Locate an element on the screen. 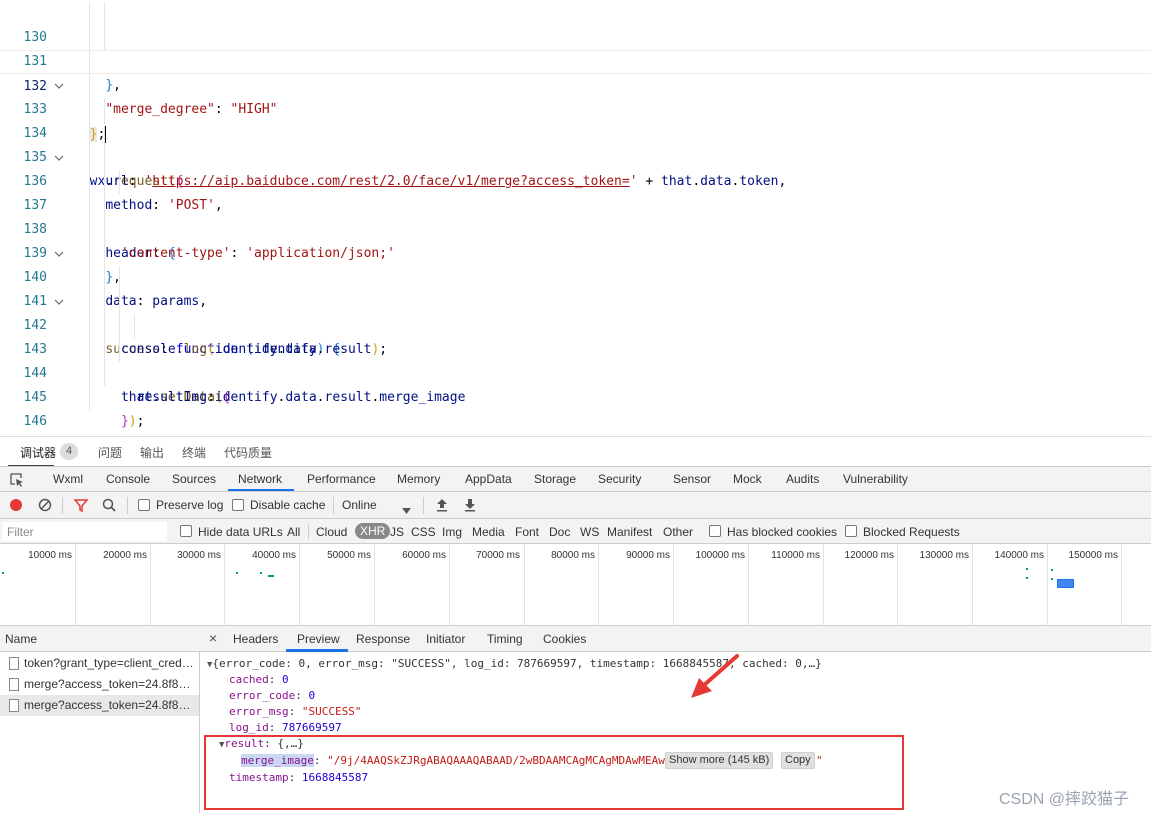 The image size is (1151, 813). code-line: 136 header: { is located at coordinates (575, 203).